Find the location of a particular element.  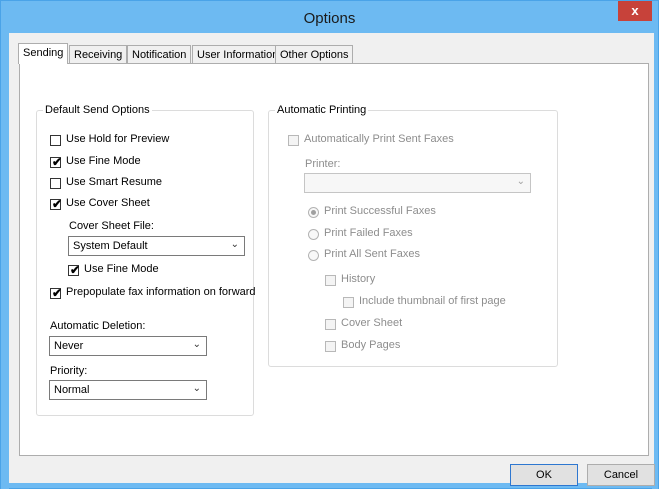

priority-select: Normal ⌄ is located at coordinates (128, 390).